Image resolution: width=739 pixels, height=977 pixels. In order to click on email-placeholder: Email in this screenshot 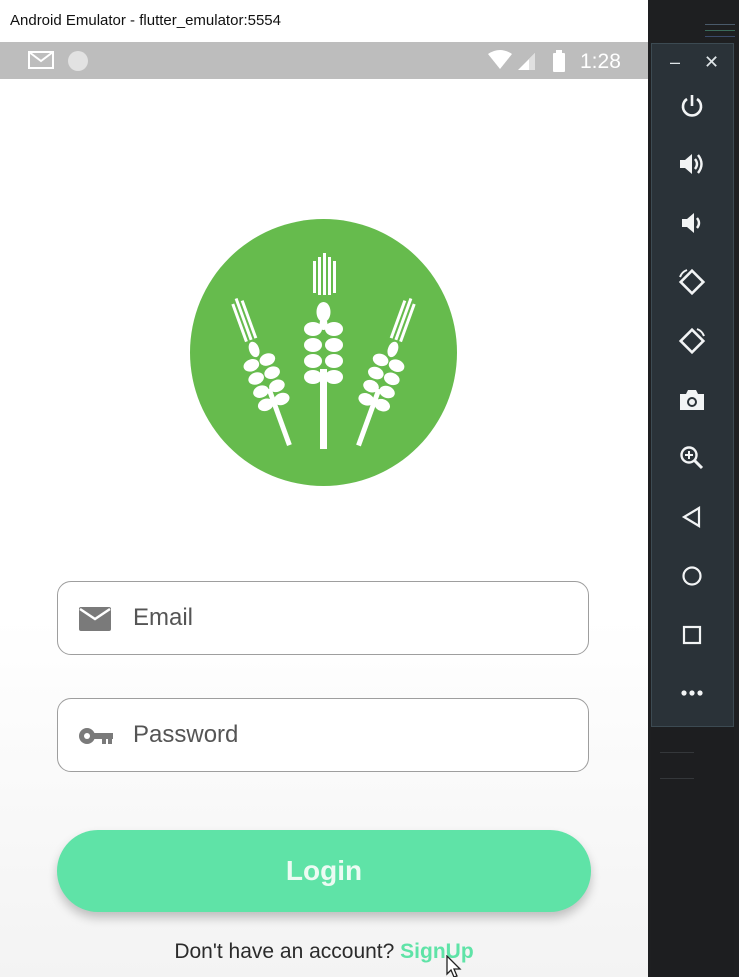, I will do `click(163, 617)`.